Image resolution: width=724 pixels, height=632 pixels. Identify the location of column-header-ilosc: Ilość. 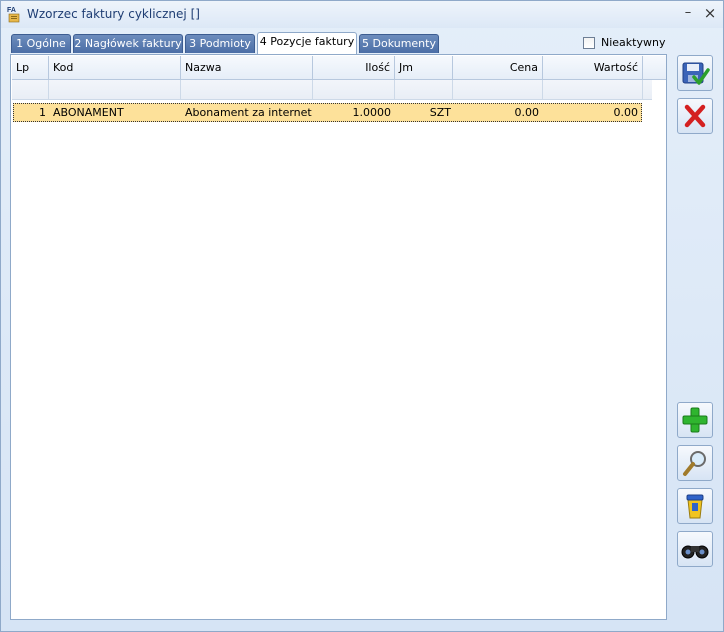
(354, 68).